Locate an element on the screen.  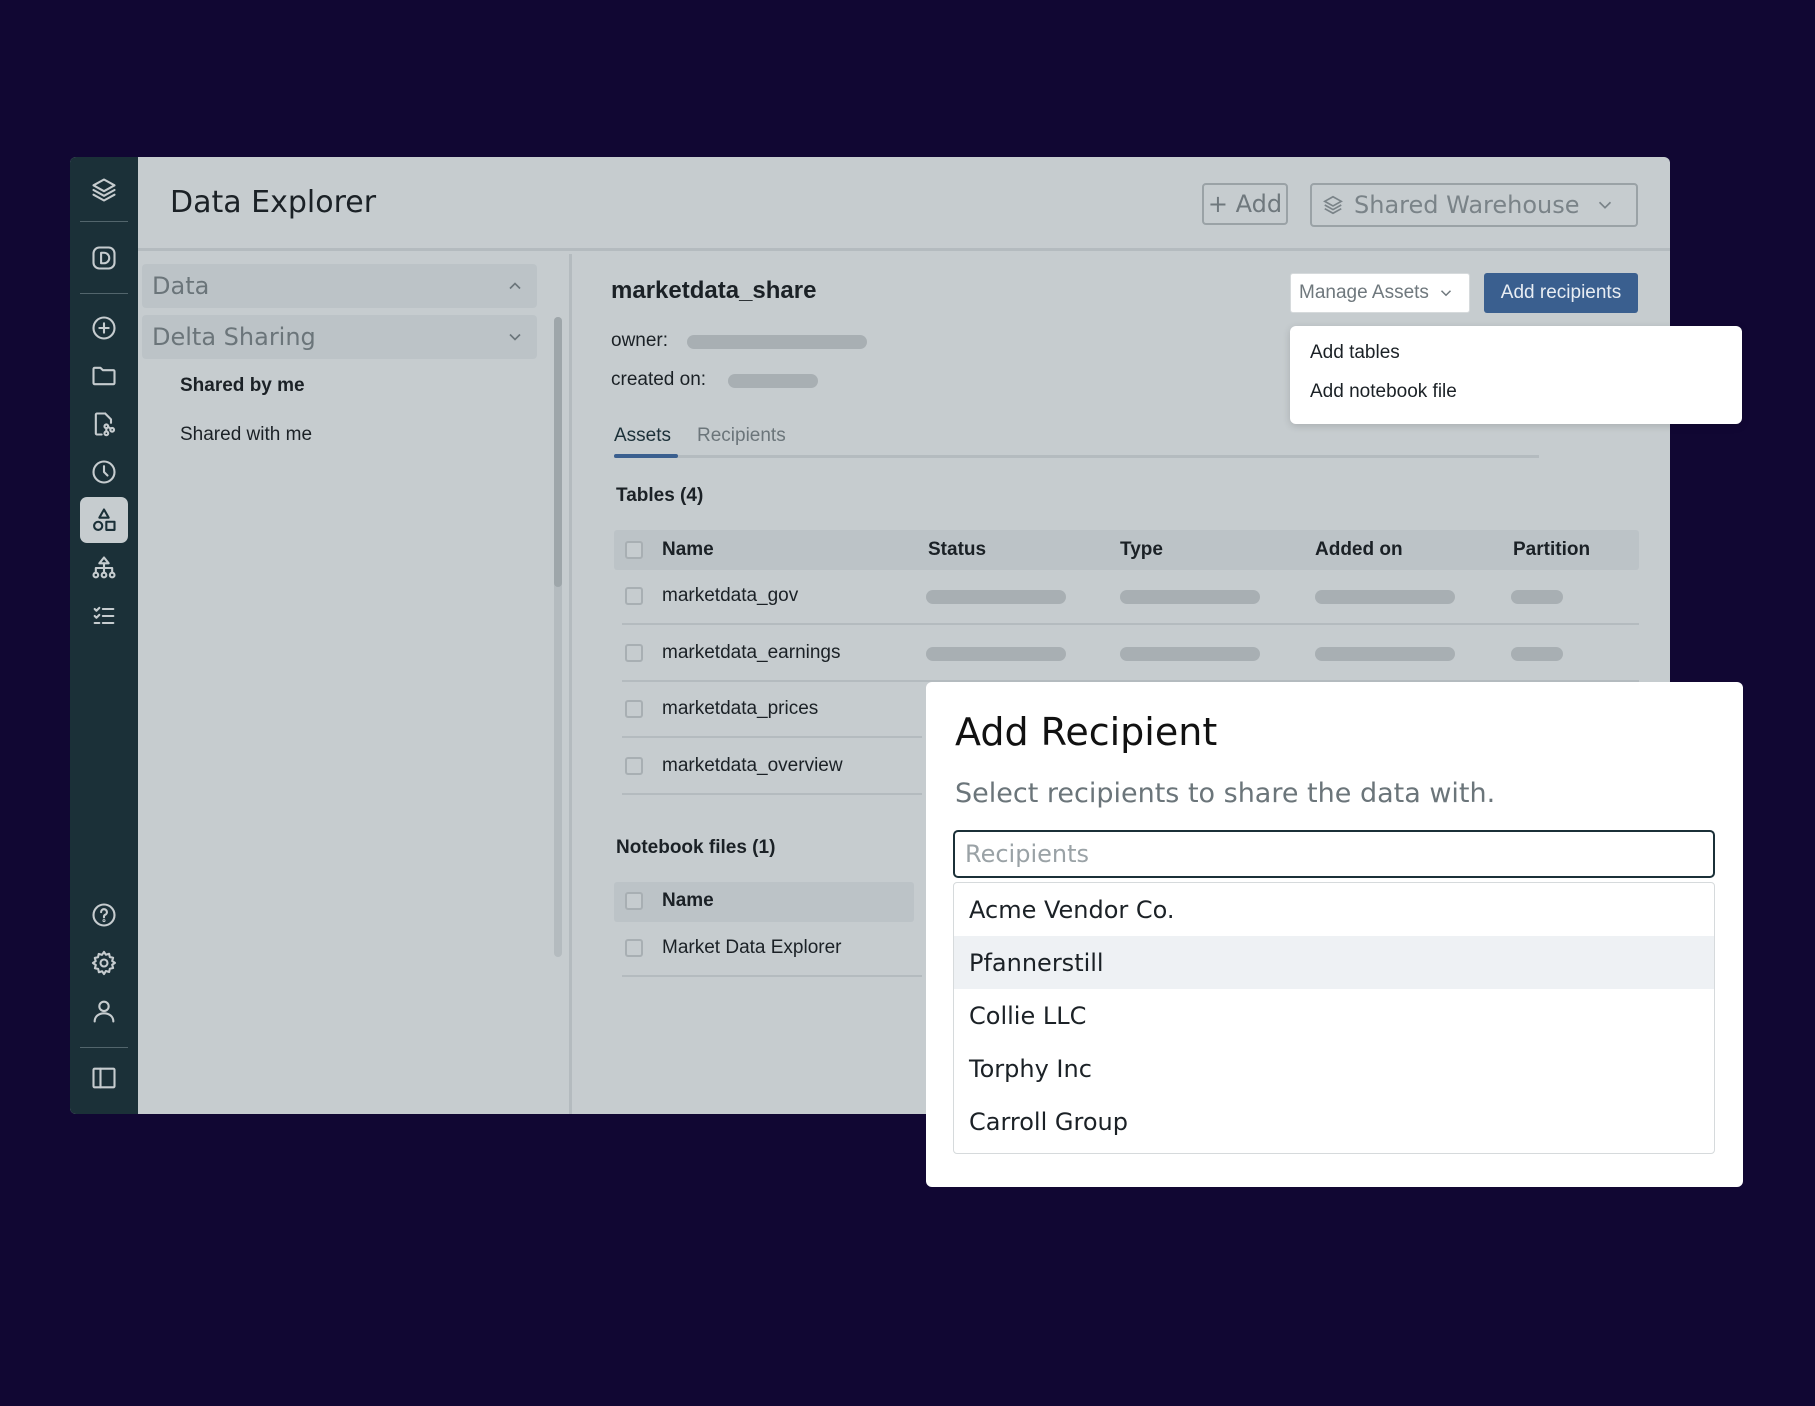
column-status: Status is located at coordinates (957, 550).